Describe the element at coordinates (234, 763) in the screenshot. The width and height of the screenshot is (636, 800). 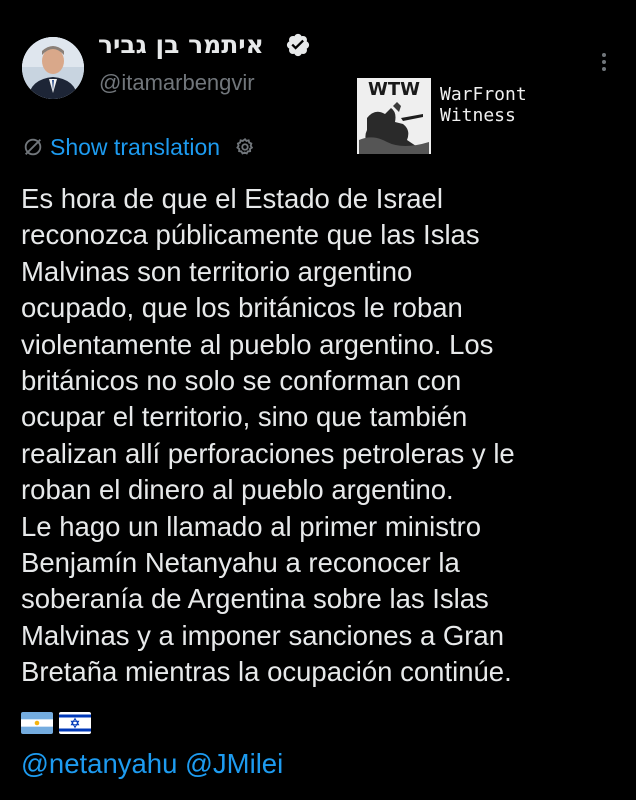
I see `mention-jmilei: @JMilei` at that location.